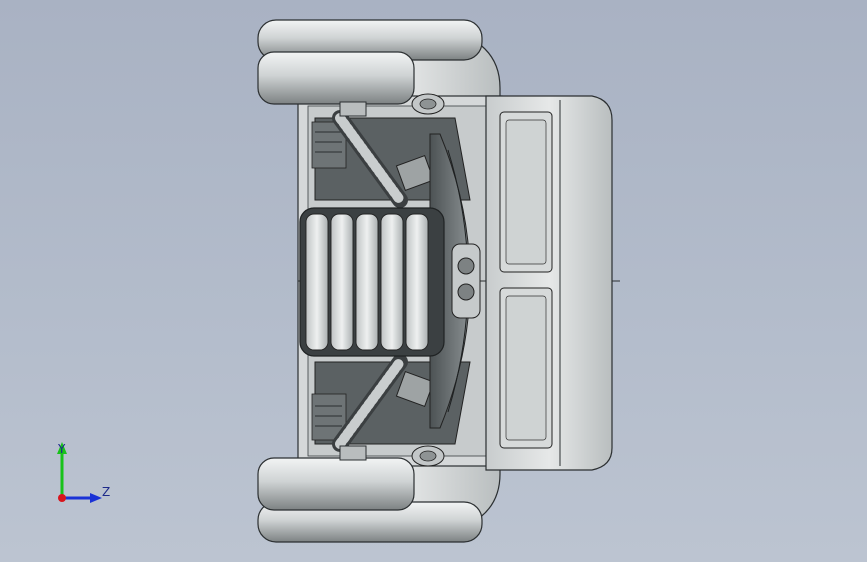 The height and width of the screenshot is (562, 867). What do you see at coordinates (549, 283) in the screenshot?
I see `rear-bumper` at bounding box center [549, 283].